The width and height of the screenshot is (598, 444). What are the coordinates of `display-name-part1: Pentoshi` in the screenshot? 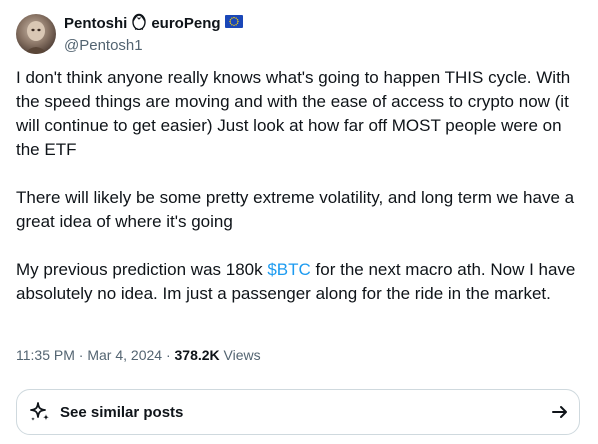 It's located at (96, 23).